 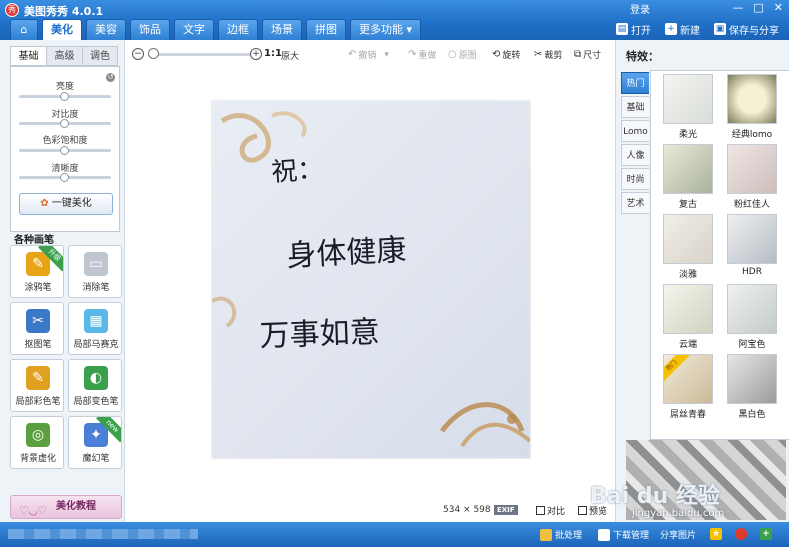 What do you see at coordinates (678, 534) in the screenshot?
I see `share-image-button: 分享图片` at bounding box center [678, 534].